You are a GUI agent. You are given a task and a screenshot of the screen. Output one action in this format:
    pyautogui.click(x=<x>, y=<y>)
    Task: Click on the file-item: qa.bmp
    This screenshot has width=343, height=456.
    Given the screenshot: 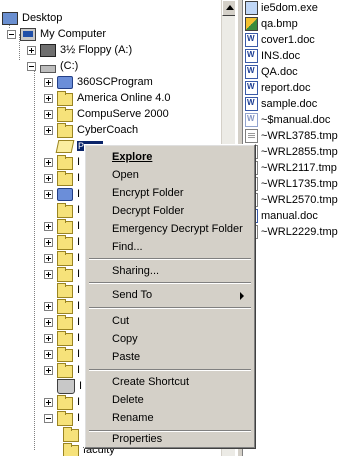 What is the action you would take?
    pyautogui.click(x=271, y=24)
    